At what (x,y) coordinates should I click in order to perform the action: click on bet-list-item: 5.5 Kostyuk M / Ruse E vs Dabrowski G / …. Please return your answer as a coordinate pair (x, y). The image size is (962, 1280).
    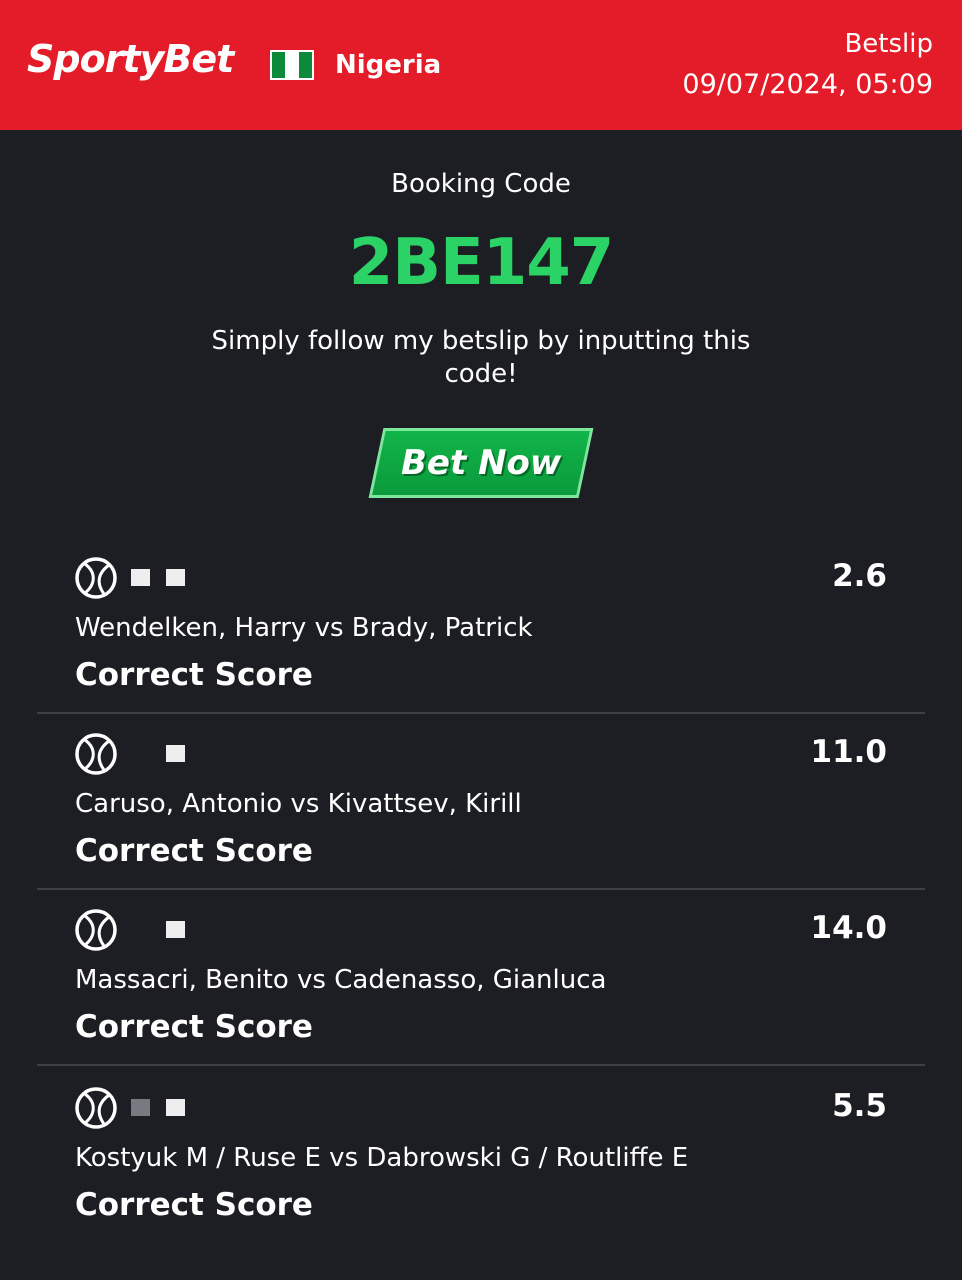
    Looking at the image, I should click on (481, 1154).